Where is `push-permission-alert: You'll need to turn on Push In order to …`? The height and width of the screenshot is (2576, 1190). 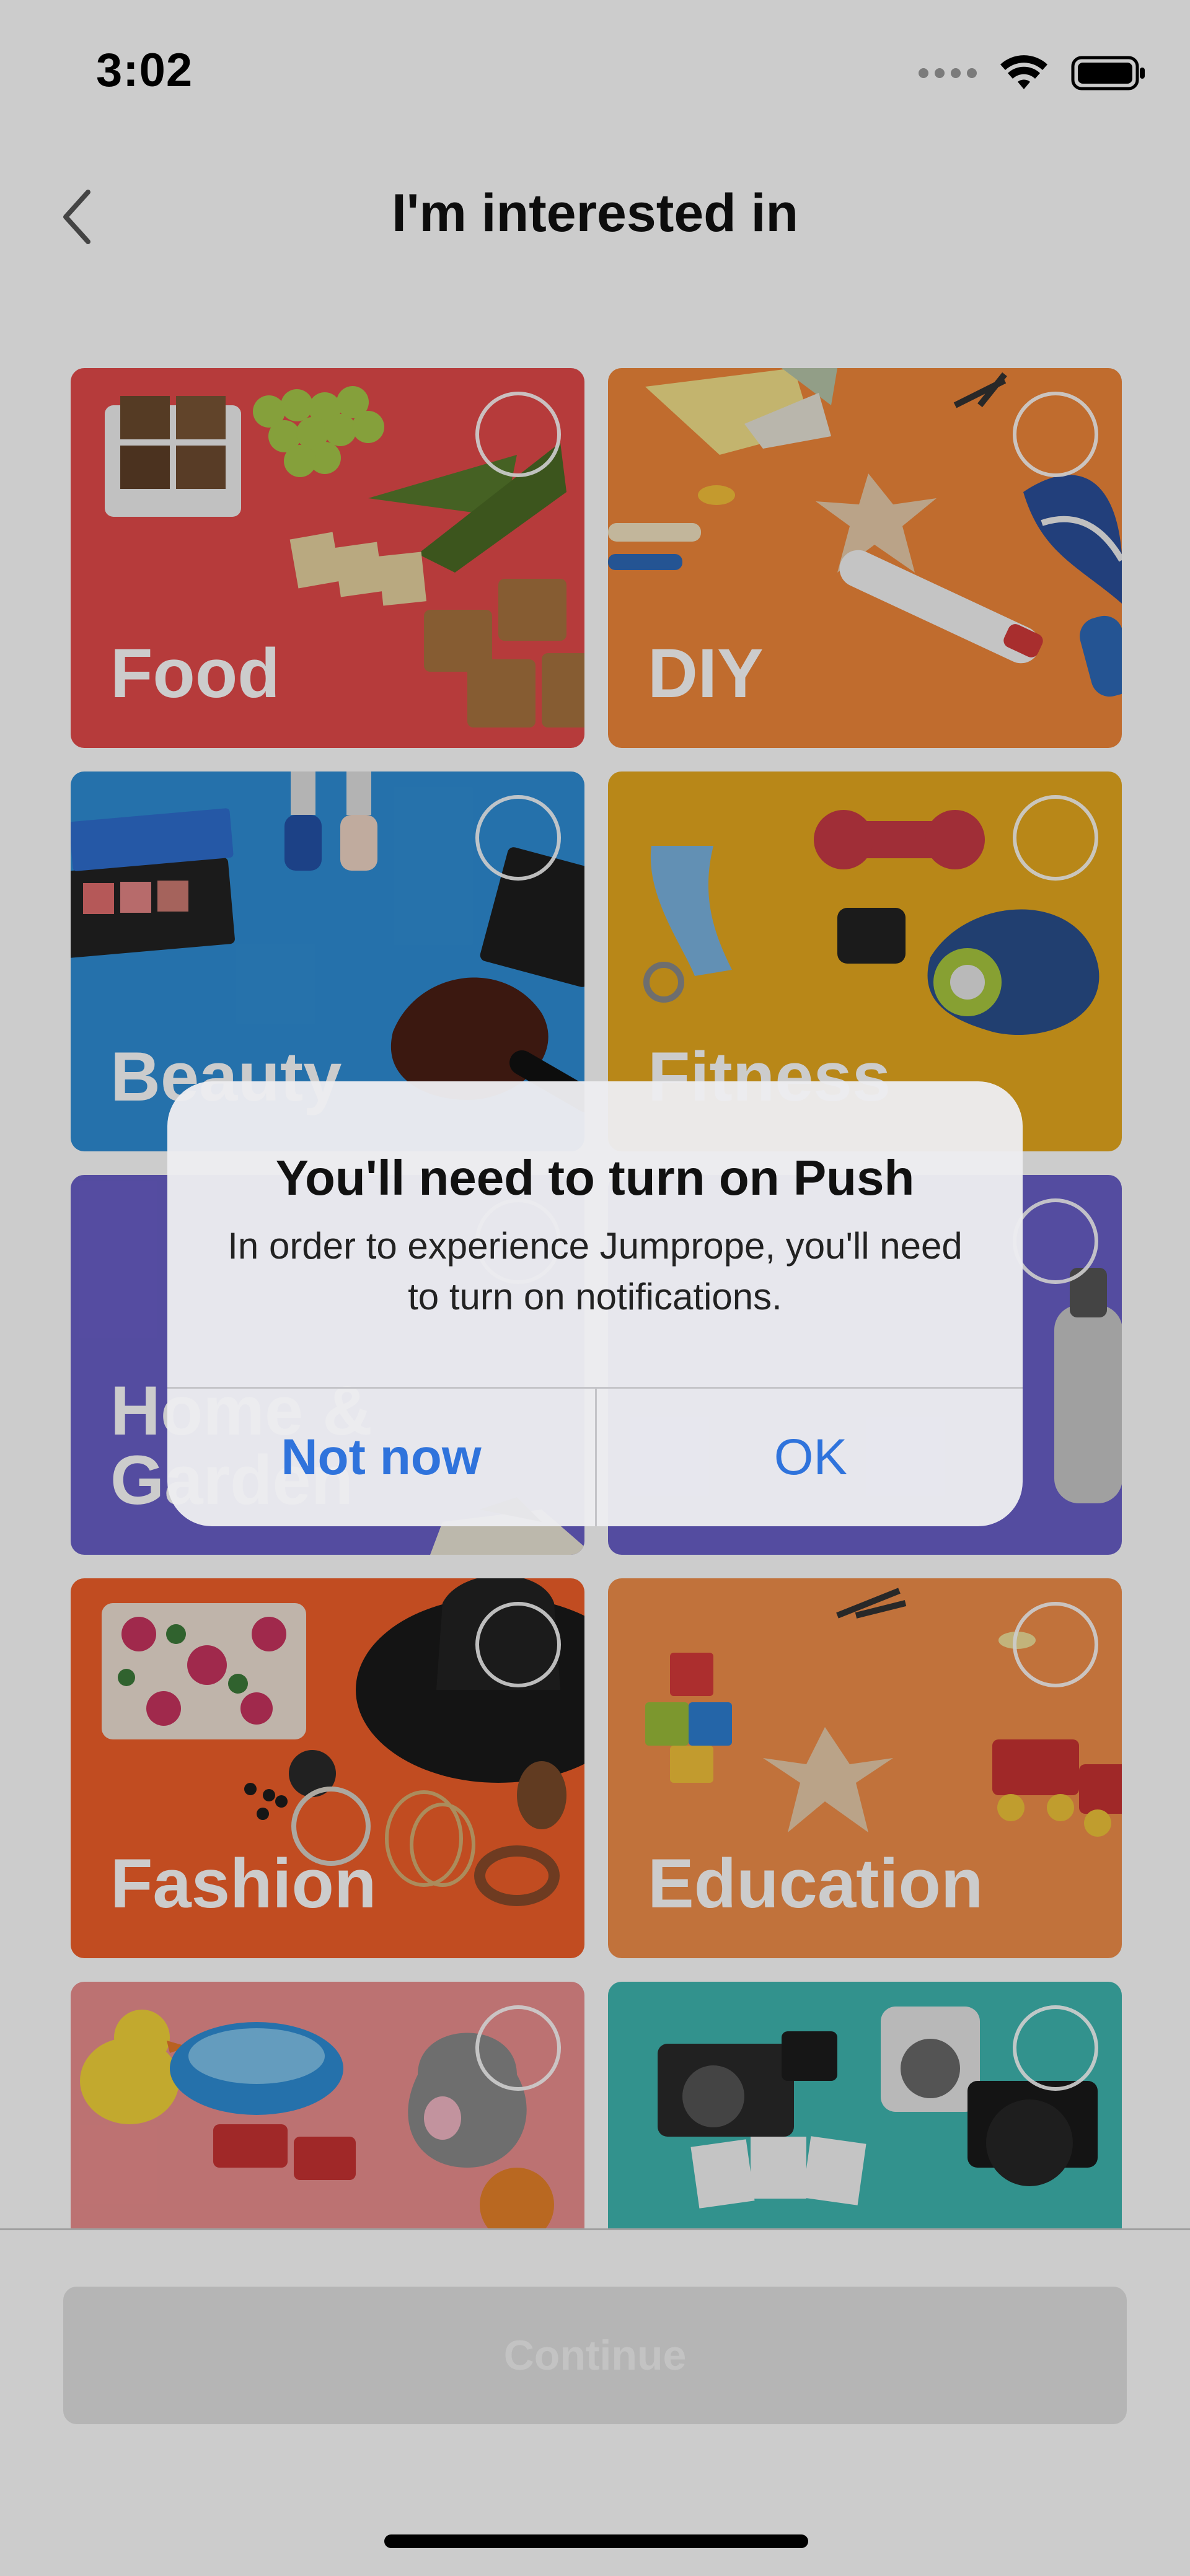 push-permission-alert: You'll need to turn on Push In order to … is located at coordinates (595, 1304).